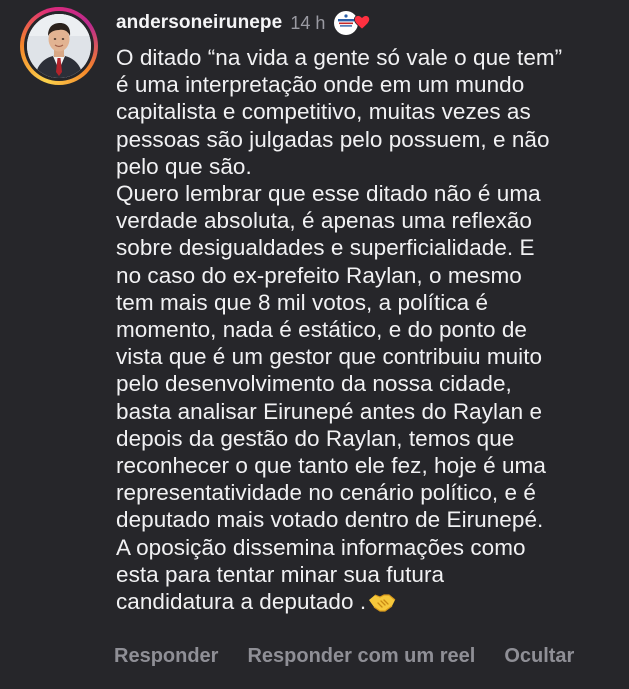  What do you see at coordinates (539, 656) in the screenshot?
I see `hide-button: Ocultar` at bounding box center [539, 656].